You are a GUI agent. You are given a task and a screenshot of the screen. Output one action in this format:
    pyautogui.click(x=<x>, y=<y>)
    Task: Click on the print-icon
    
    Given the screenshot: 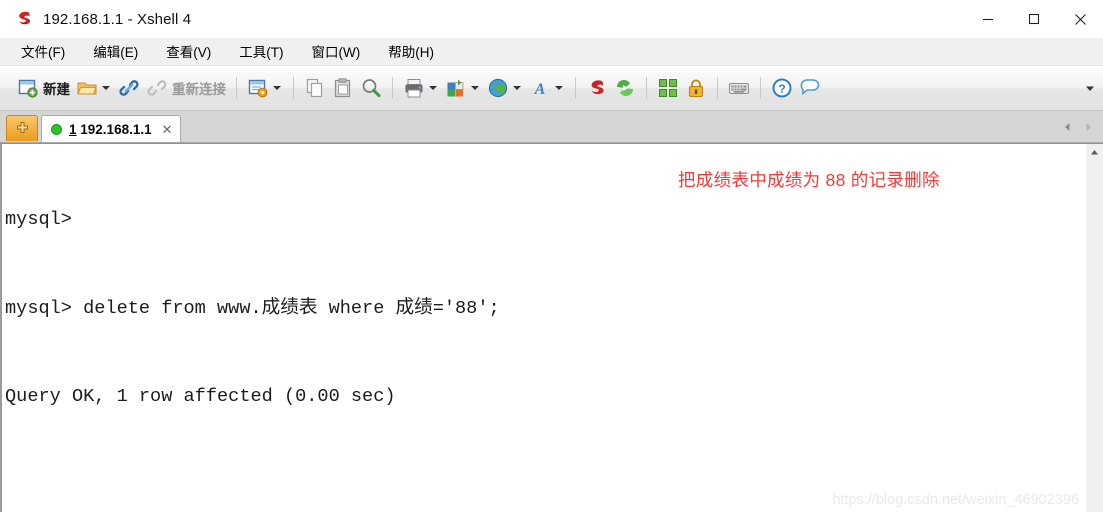 What is the action you would take?
    pyautogui.click(x=414, y=88)
    